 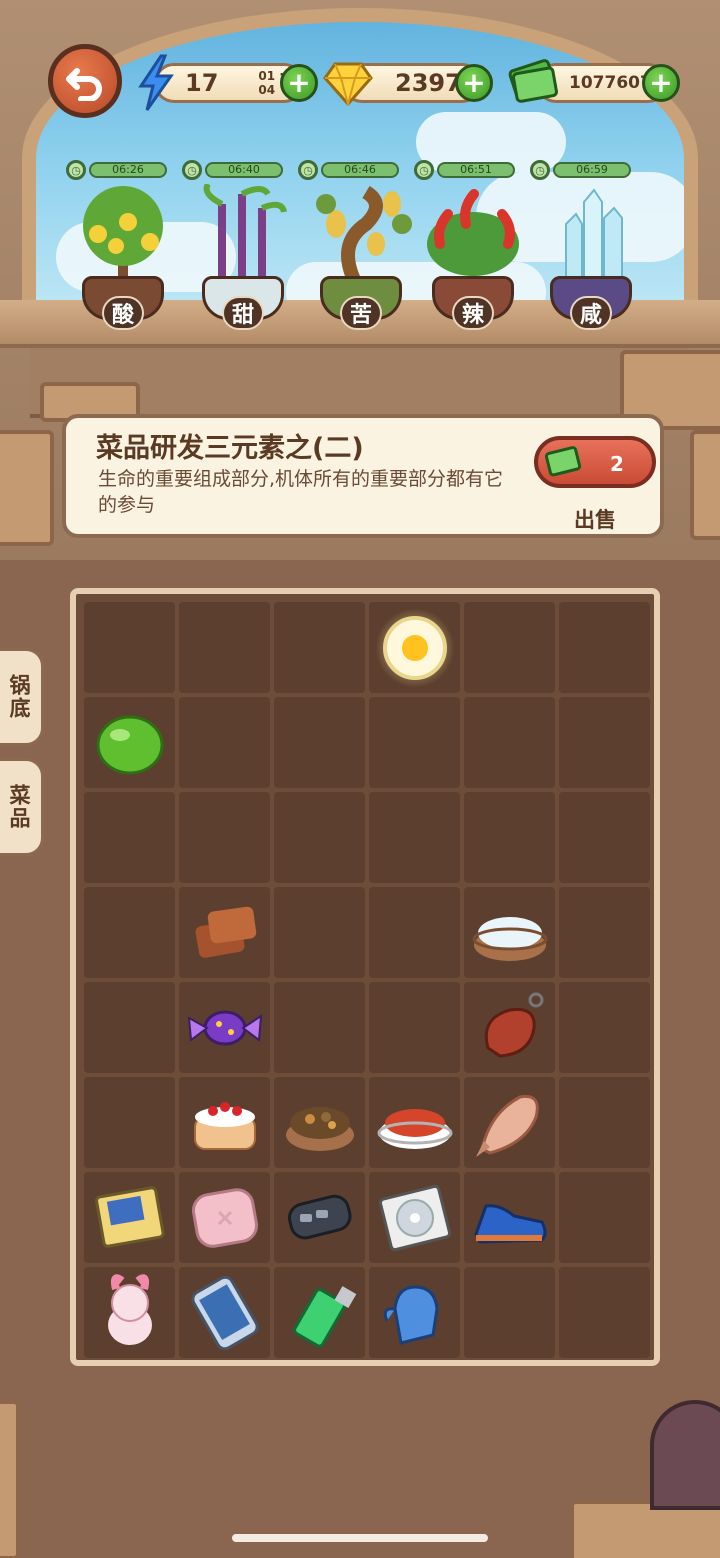 I want to click on plush-toy-icon, so click(x=130, y=1313).